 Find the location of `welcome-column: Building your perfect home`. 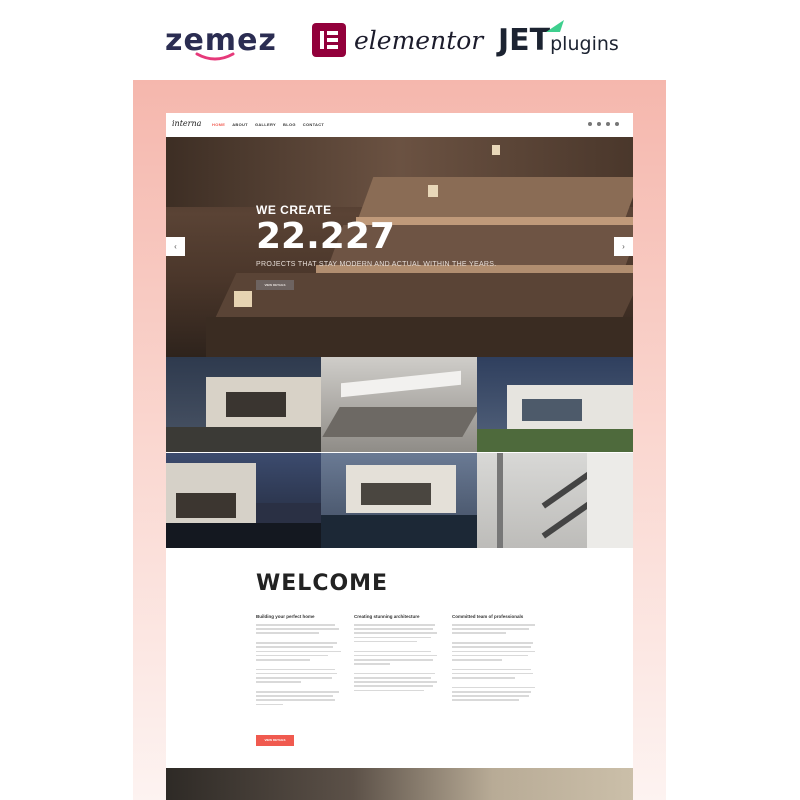

welcome-column: Building your perfect home is located at coordinates (301, 661).